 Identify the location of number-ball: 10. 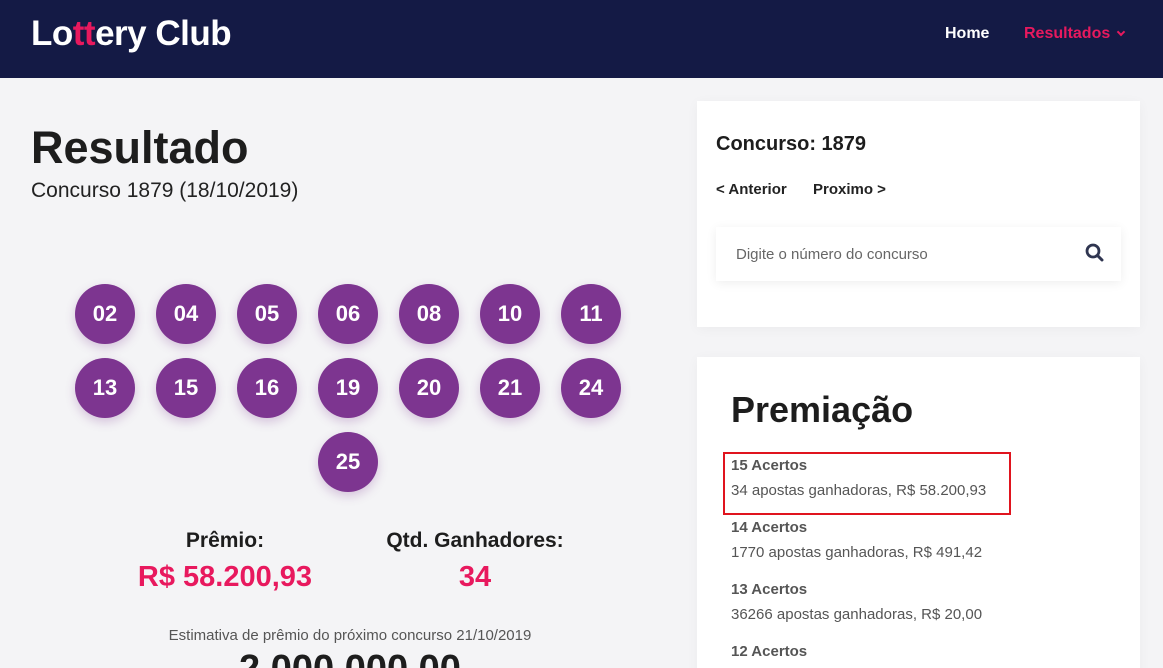
(510, 314).